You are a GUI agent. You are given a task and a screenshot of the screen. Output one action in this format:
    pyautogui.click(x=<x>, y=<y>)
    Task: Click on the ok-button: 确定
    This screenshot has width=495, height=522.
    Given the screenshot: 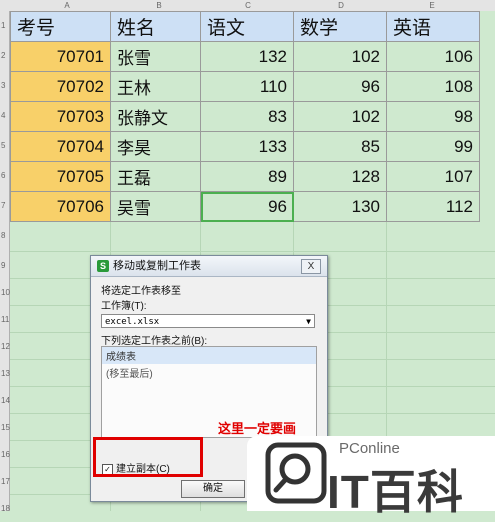 What is the action you would take?
    pyautogui.click(x=213, y=489)
    